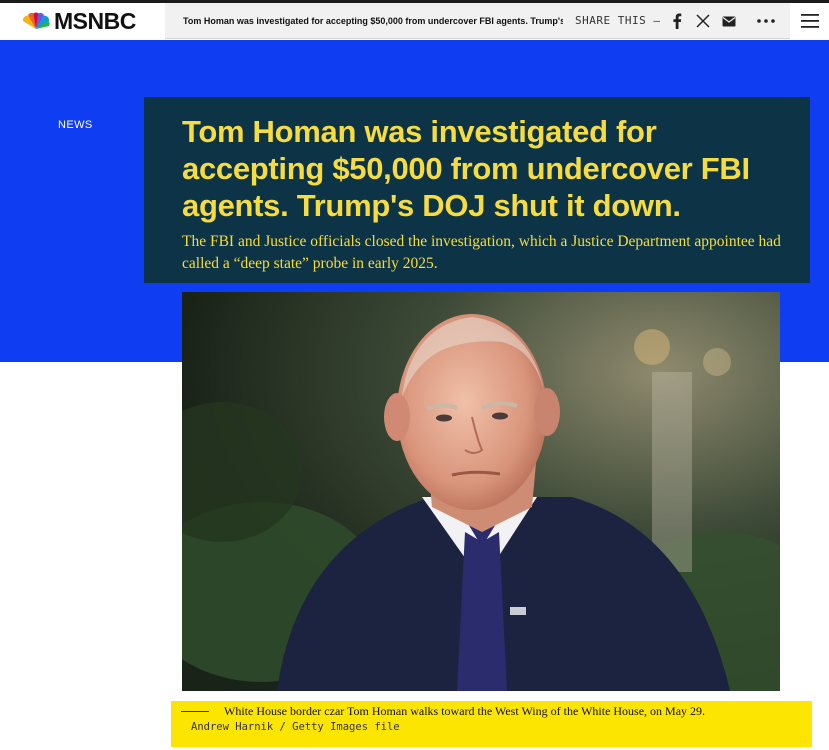 The height and width of the screenshot is (750, 829). What do you see at coordinates (677, 21) in the screenshot?
I see `facebook-icon` at bounding box center [677, 21].